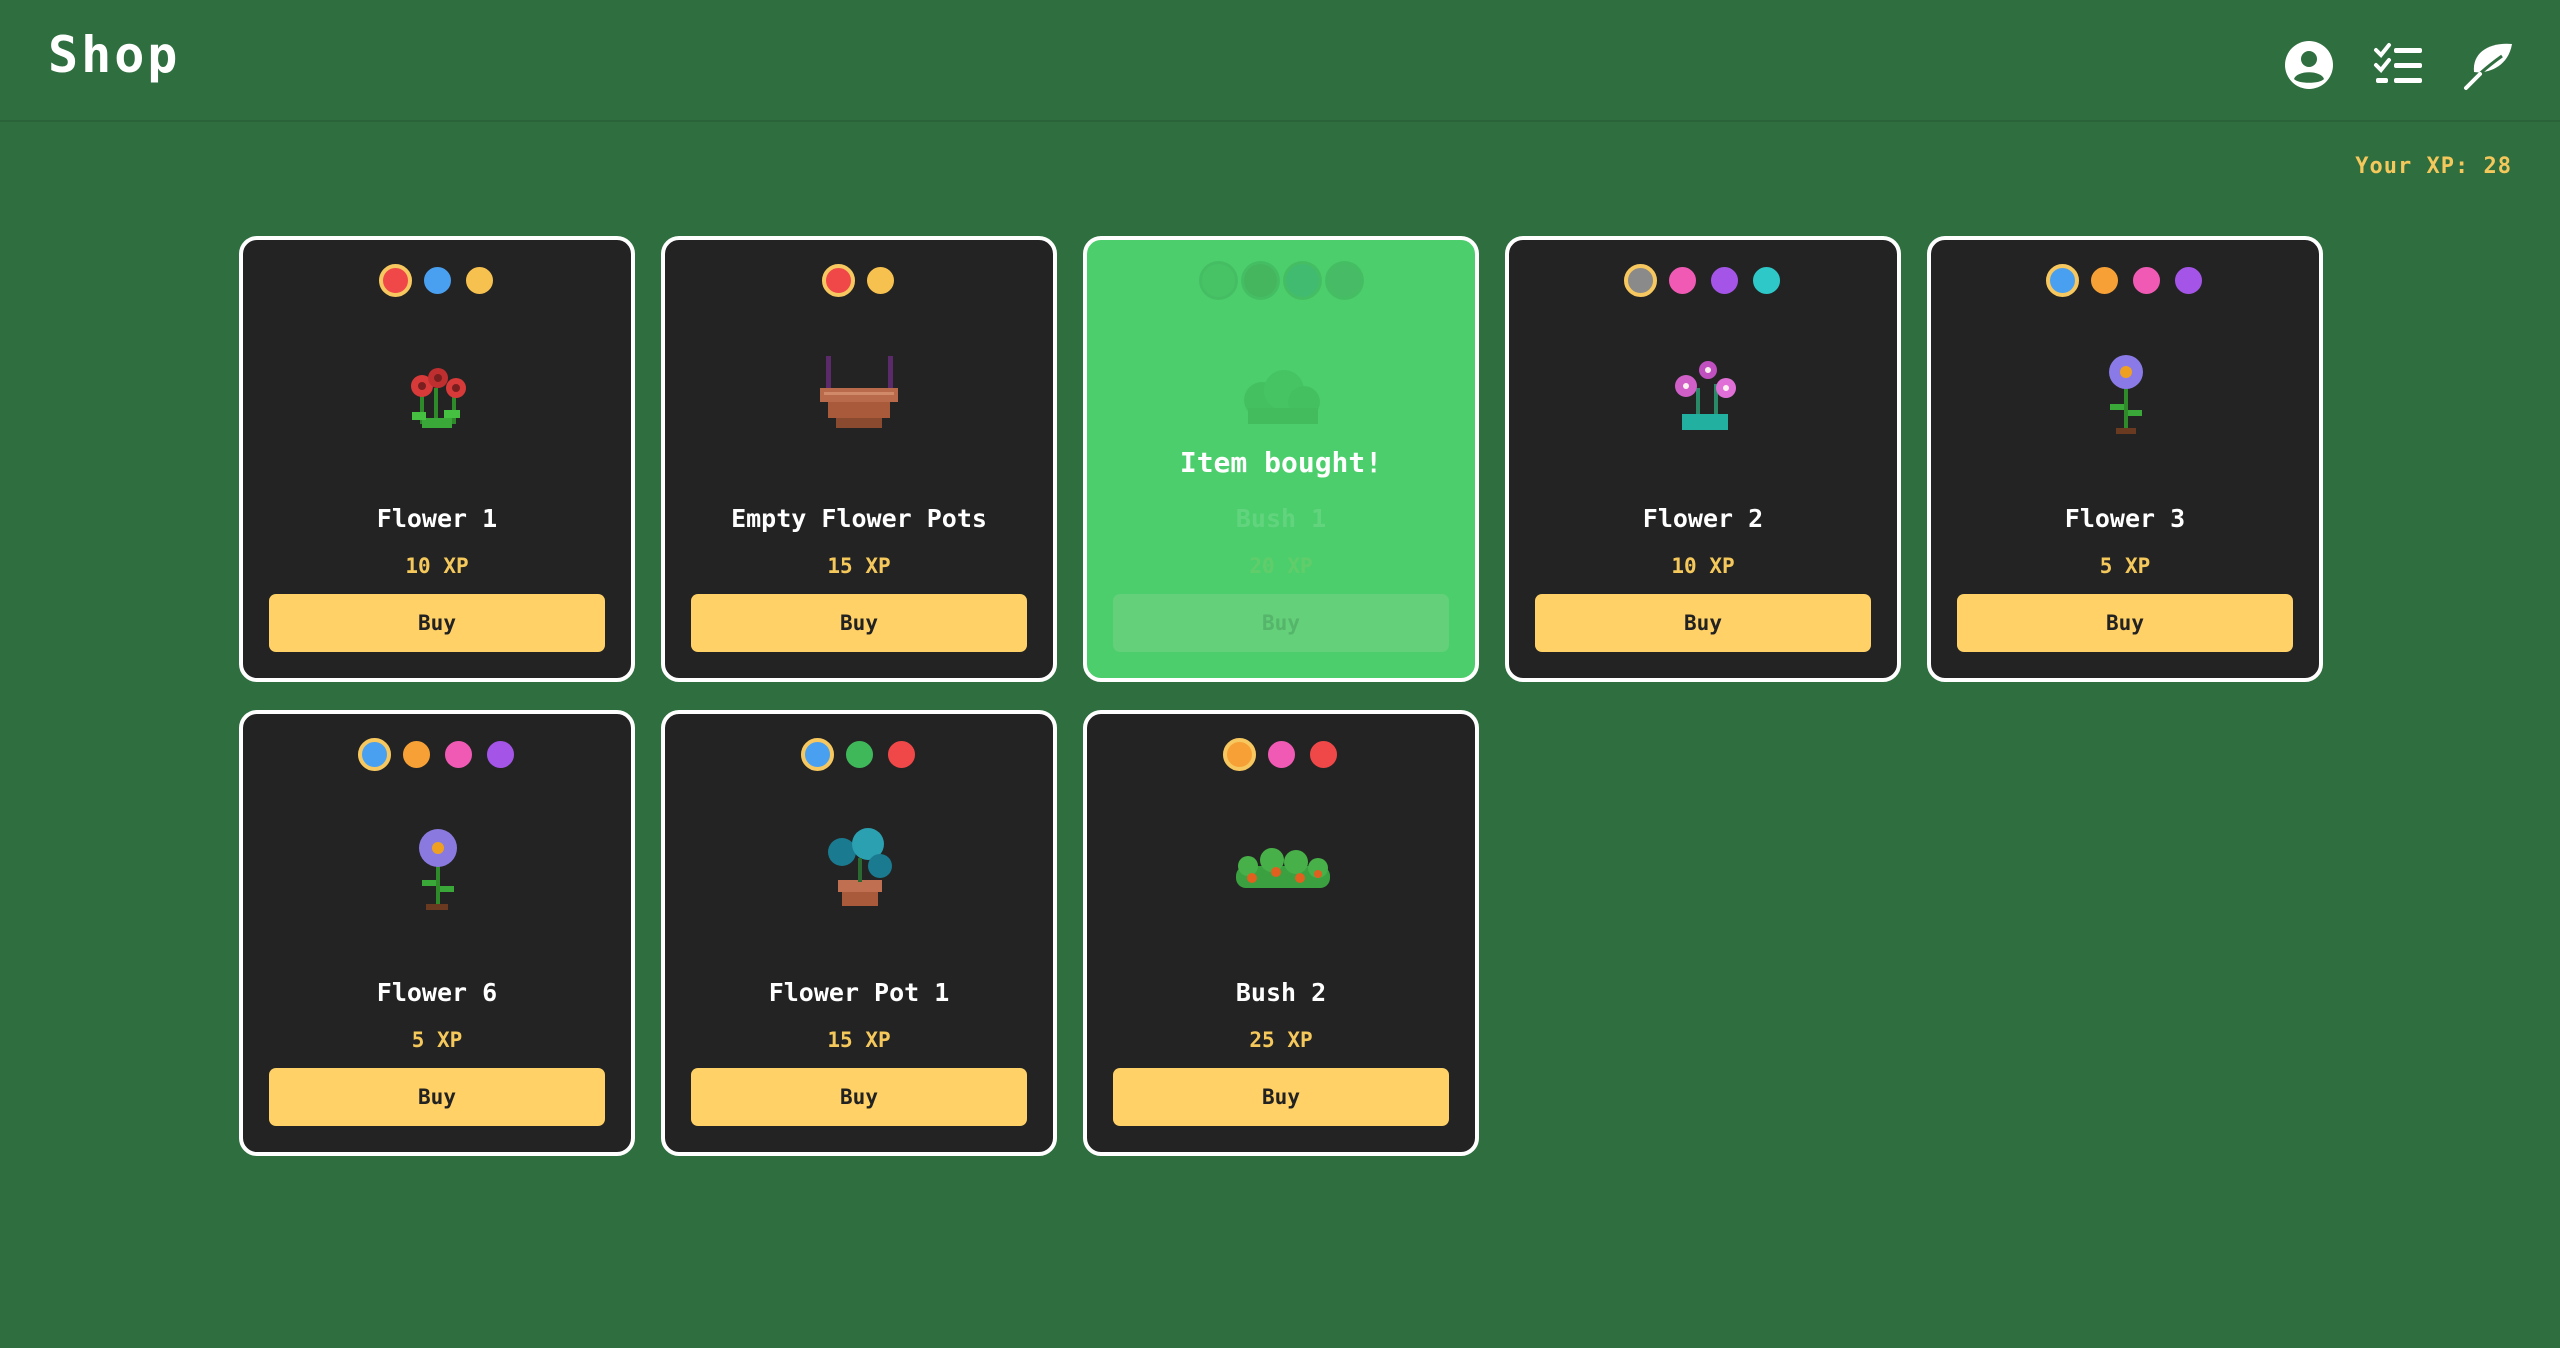 The height and width of the screenshot is (1348, 2560). Describe the element at coordinates (437, 933) in the screenshot. I see `shop-item-card: Flower 6 5 XP Buy` at that location.